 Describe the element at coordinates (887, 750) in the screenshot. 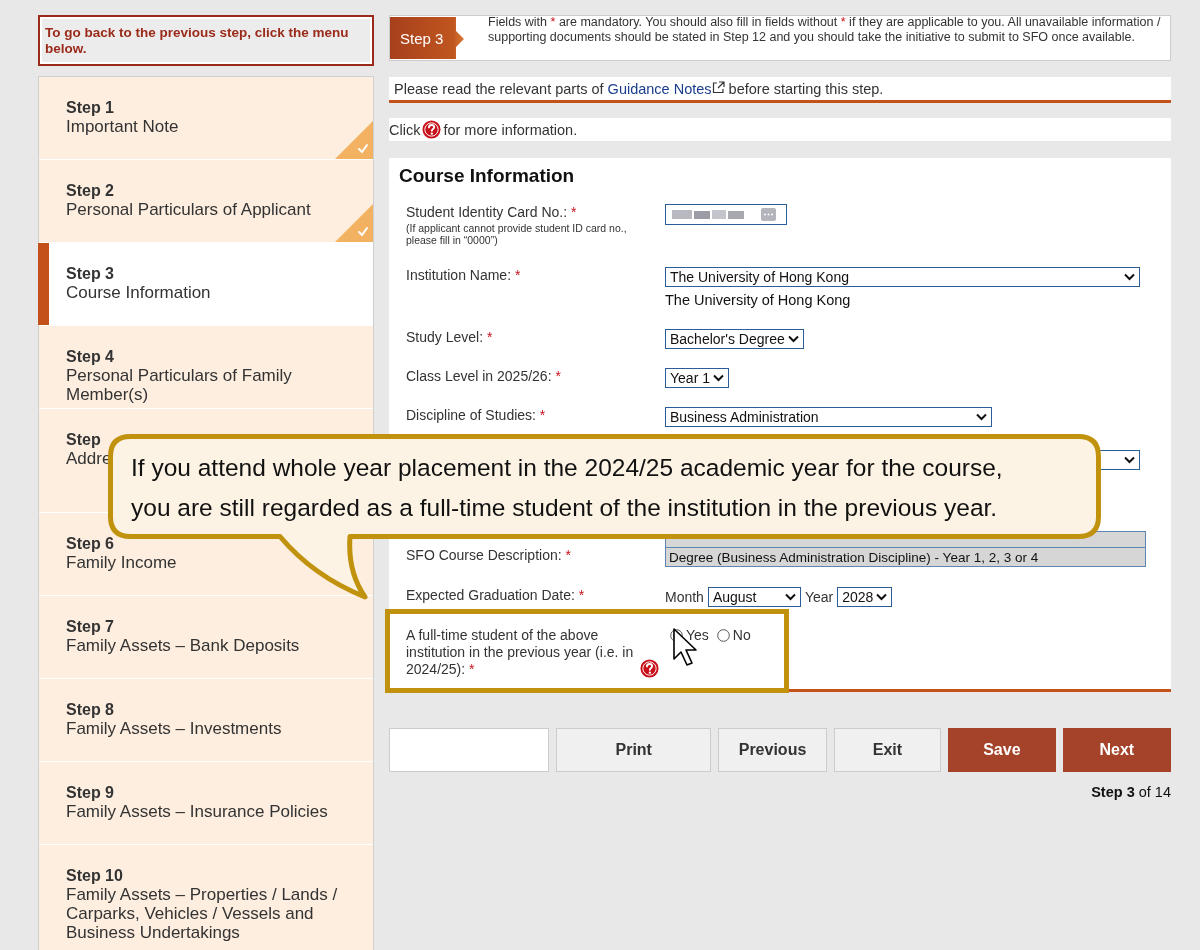

I see `nav-button: Exit` at that location.